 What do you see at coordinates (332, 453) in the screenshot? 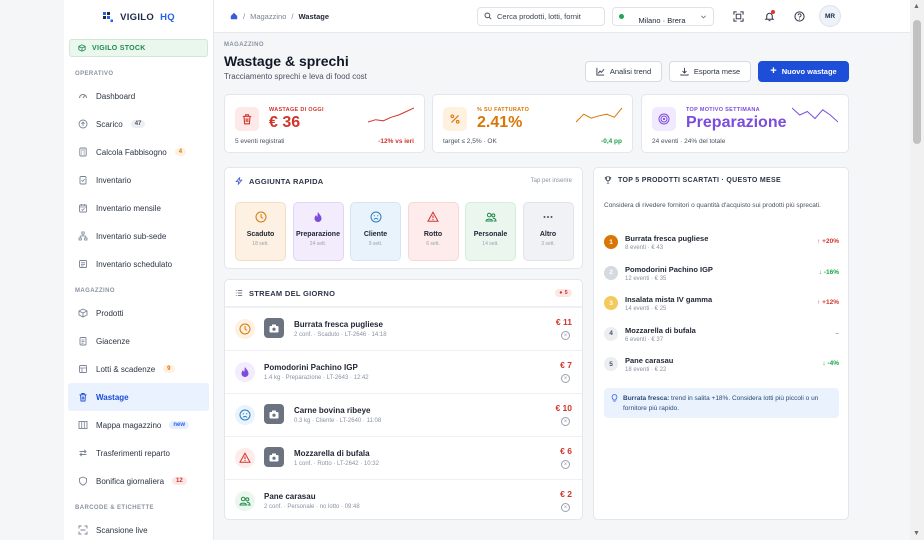
I see `stream-product-name: Mozzarella di bufala` at bounding box center [332, 453].